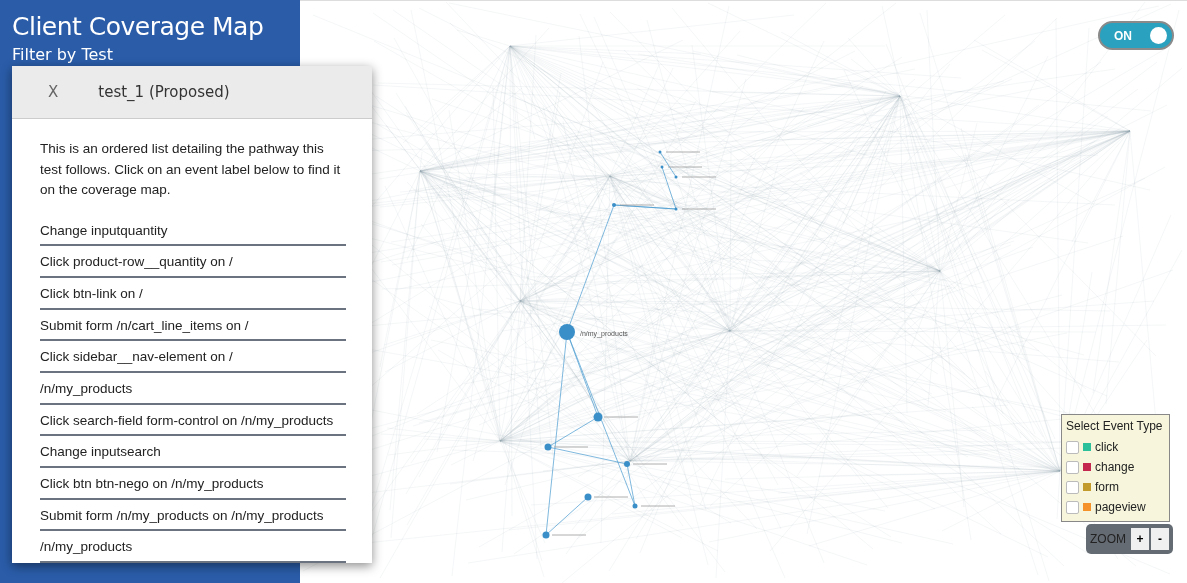 This screenshot has width=1187, height=583. Describe the element at coordinates (1107, 447) in the screenshot. I see `event-type-label: click` at that location.